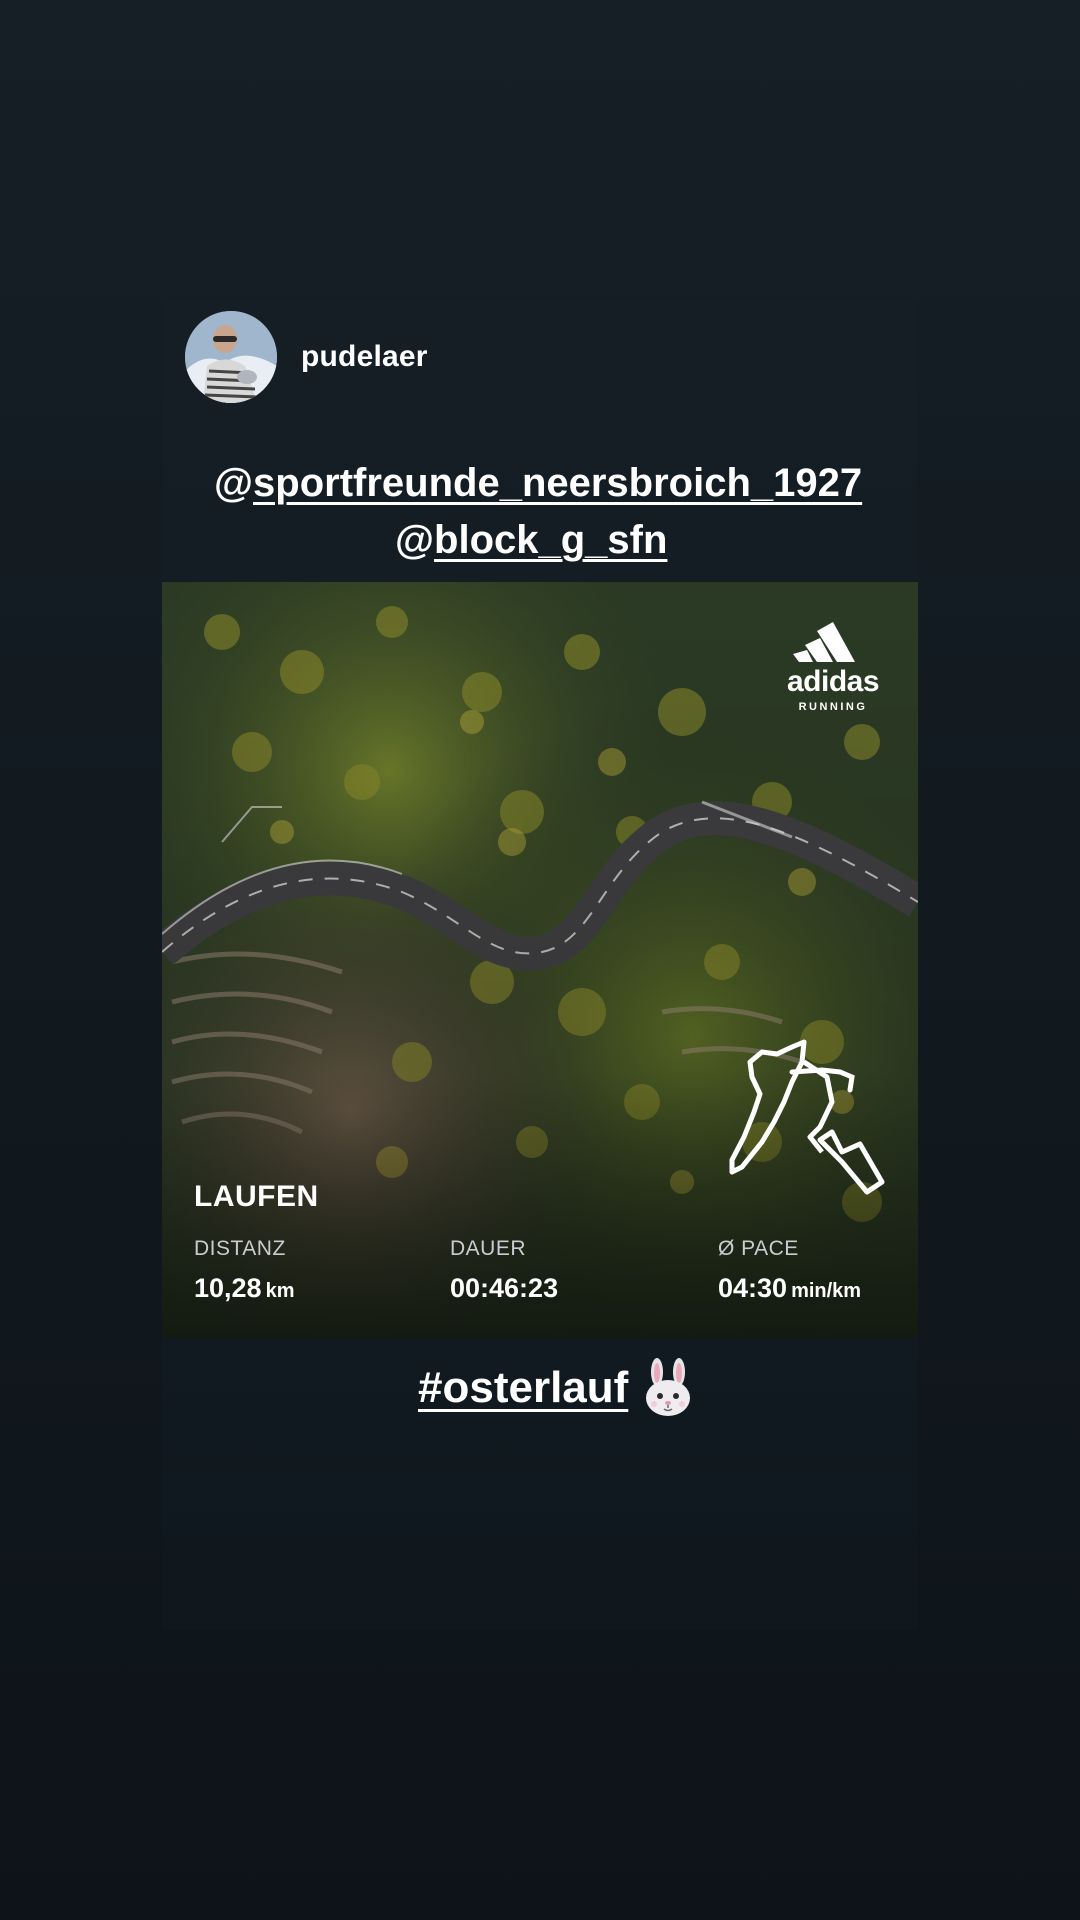 This screenshot has width=1080, height=1920. Describe the element at coordinates (228, 1288) in the screenshot. I see `stat-number: 10,28` at that location.